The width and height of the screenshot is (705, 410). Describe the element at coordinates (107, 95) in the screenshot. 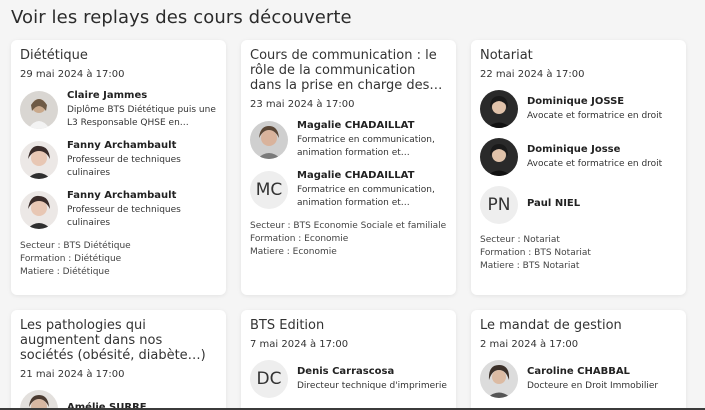

I see `speaker-name: Claire Jammes` at that location.